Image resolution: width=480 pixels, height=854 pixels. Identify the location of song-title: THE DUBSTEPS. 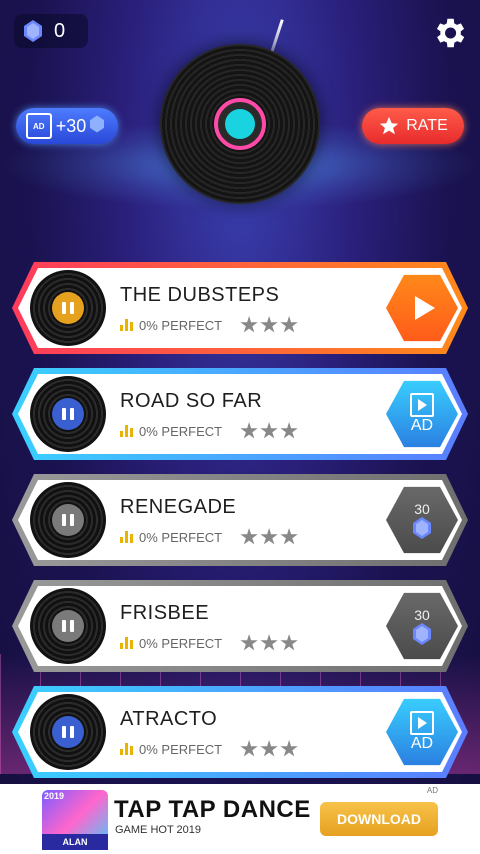
(200, 295).